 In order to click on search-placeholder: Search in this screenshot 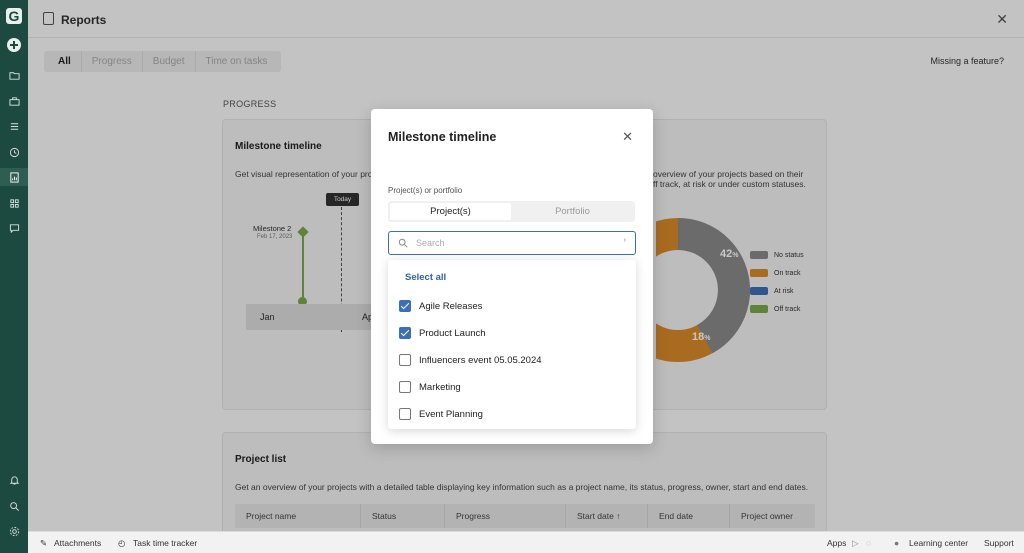, I will do `click(430, 243)`.